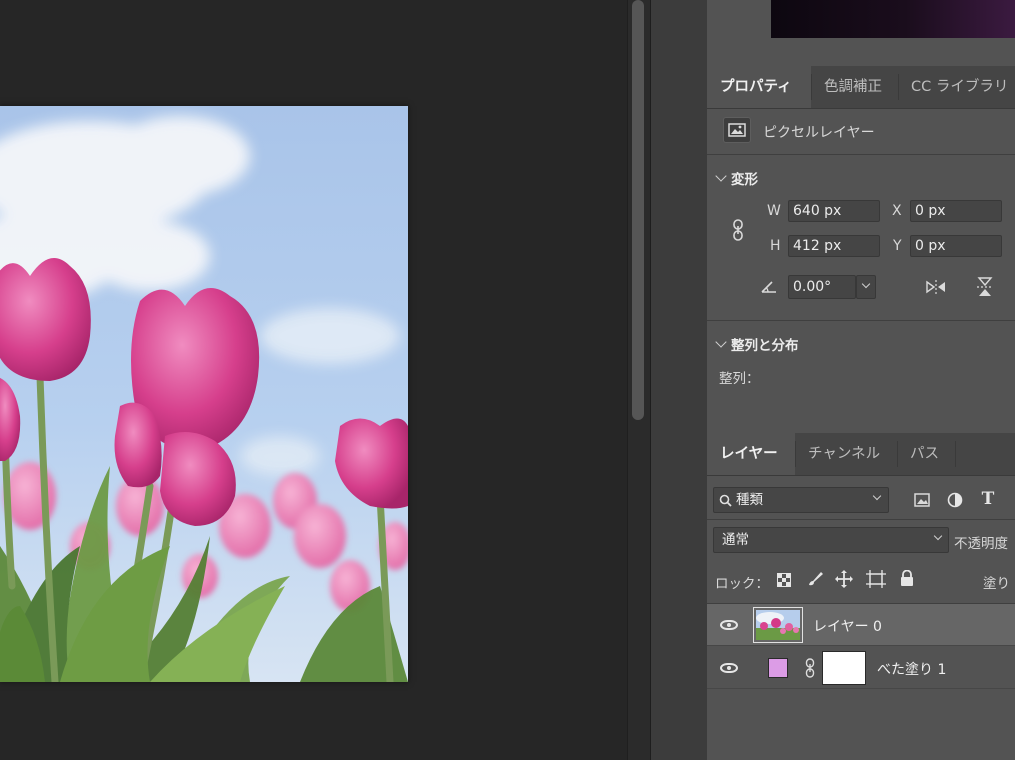 The width and height of the screenshot is (1015, 760). What do you see at coordinates (936, 287) in the screenshot?
I see `flip-horizontal-icon` at bounding box center [936, 287].